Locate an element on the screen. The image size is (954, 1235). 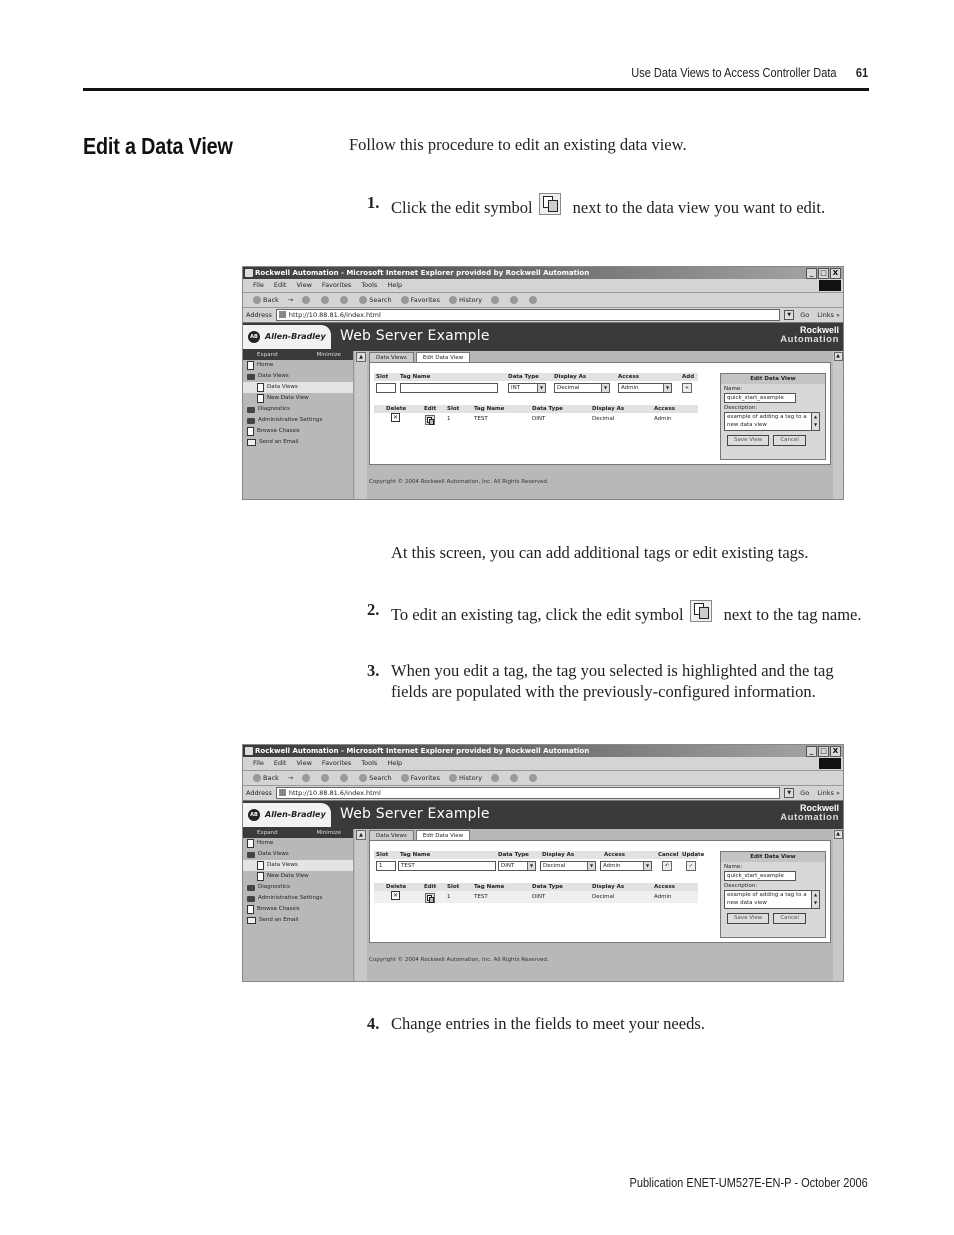
data-type-select: INT ▼ is located at coordinates (527, 388).